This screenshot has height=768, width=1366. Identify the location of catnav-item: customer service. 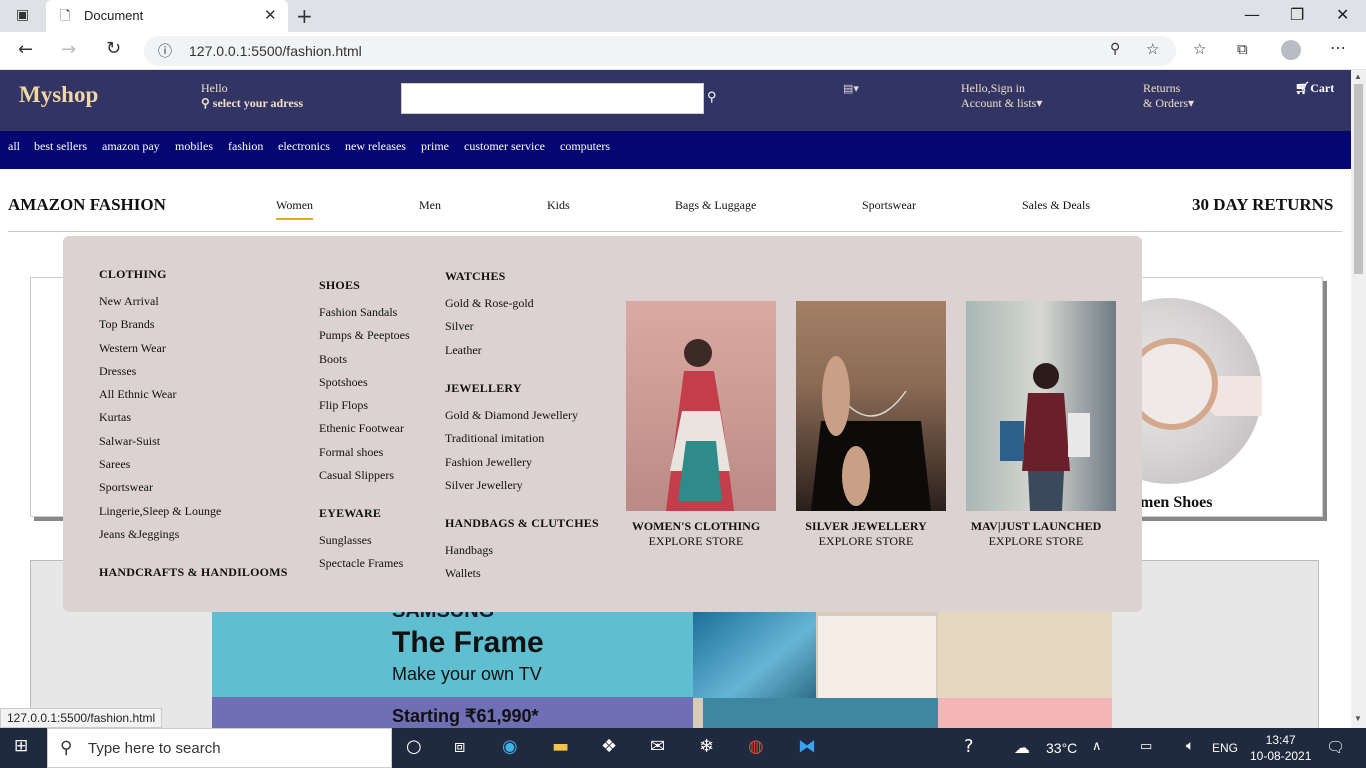
(504, 146).